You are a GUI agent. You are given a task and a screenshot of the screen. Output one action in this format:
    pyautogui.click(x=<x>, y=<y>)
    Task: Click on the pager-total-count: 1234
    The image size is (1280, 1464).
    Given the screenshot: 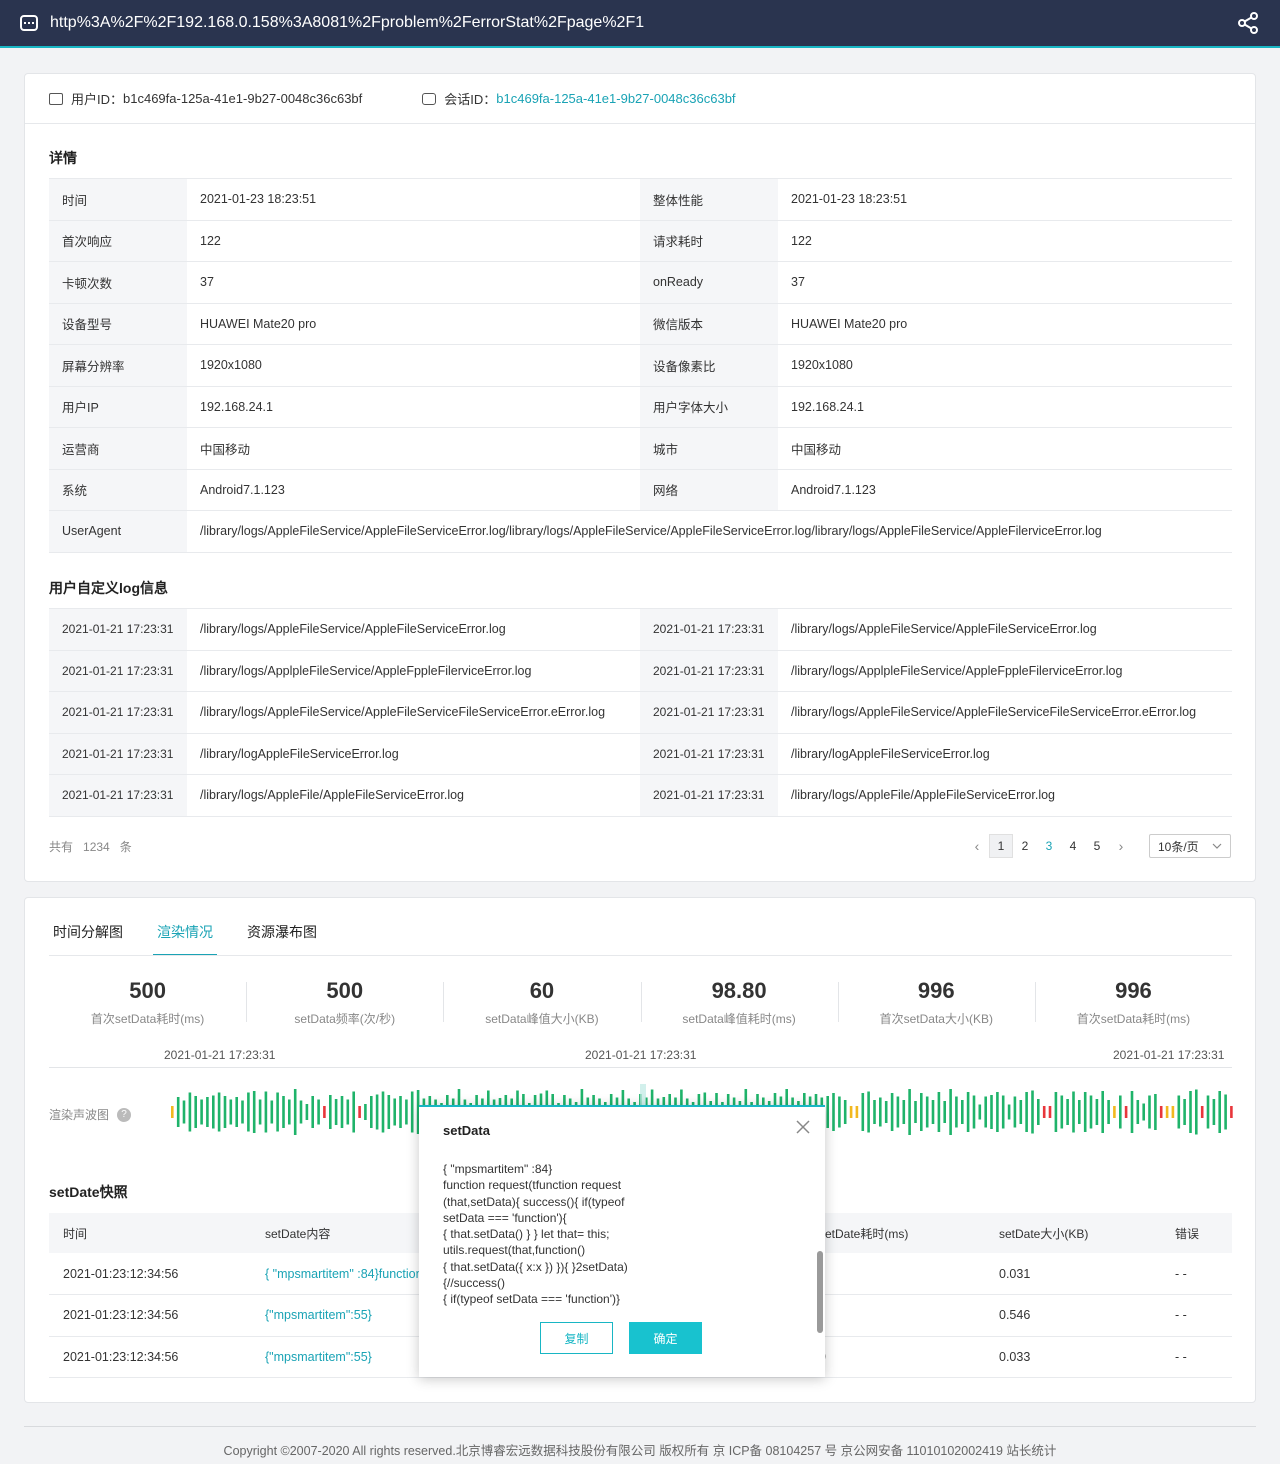 What is the action you would take?
    pyautogui.click(x=96, y=847)
    